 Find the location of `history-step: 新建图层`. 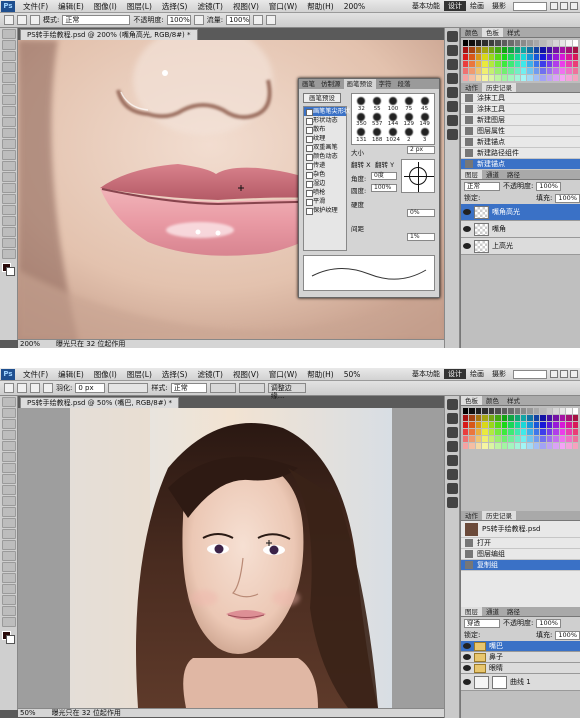

history-step: 新建图层 is located at coordinates (520, 120).